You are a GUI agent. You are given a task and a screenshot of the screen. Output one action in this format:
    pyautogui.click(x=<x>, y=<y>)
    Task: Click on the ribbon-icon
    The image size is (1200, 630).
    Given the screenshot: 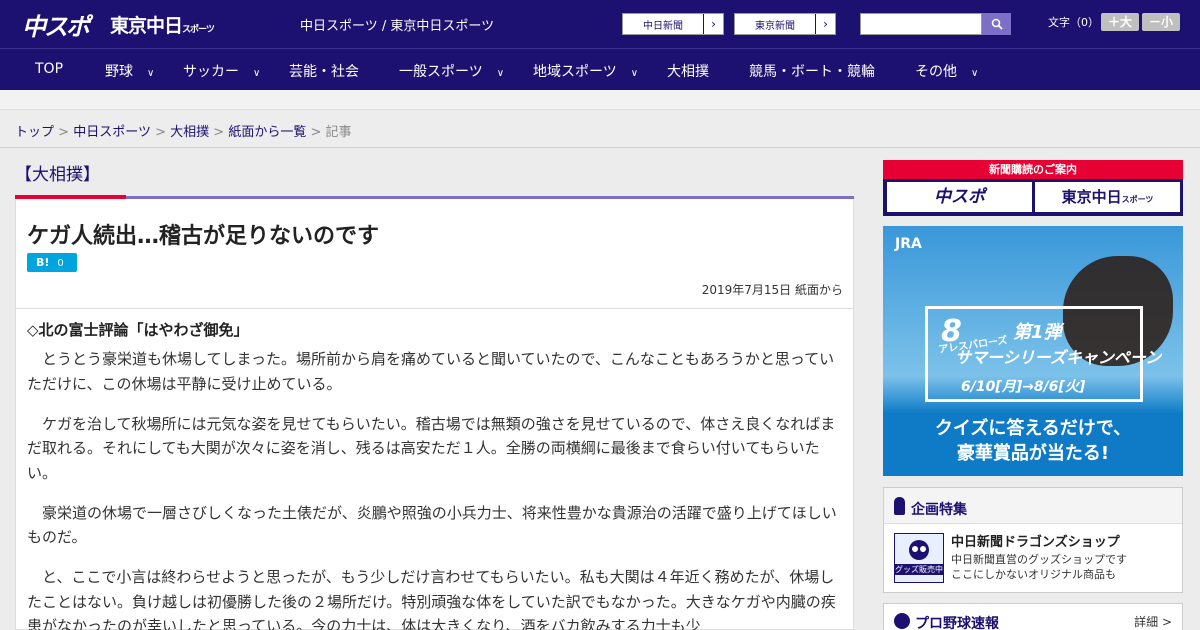 What is the action you would take?
    pyautogui.click(x=899, y=506)
    